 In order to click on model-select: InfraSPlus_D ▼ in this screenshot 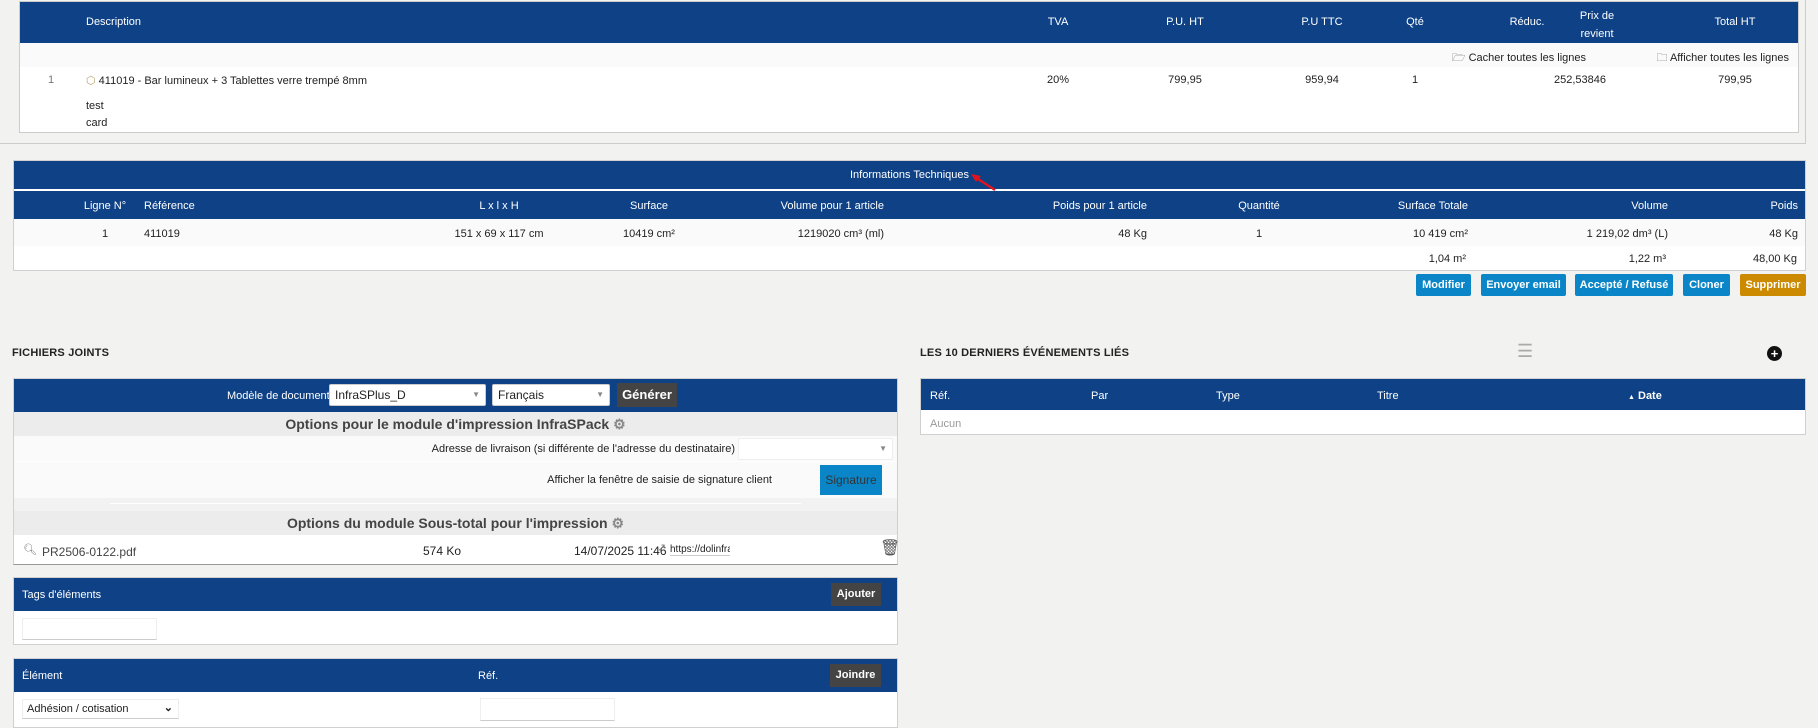, I will do `click(407, 395)`.